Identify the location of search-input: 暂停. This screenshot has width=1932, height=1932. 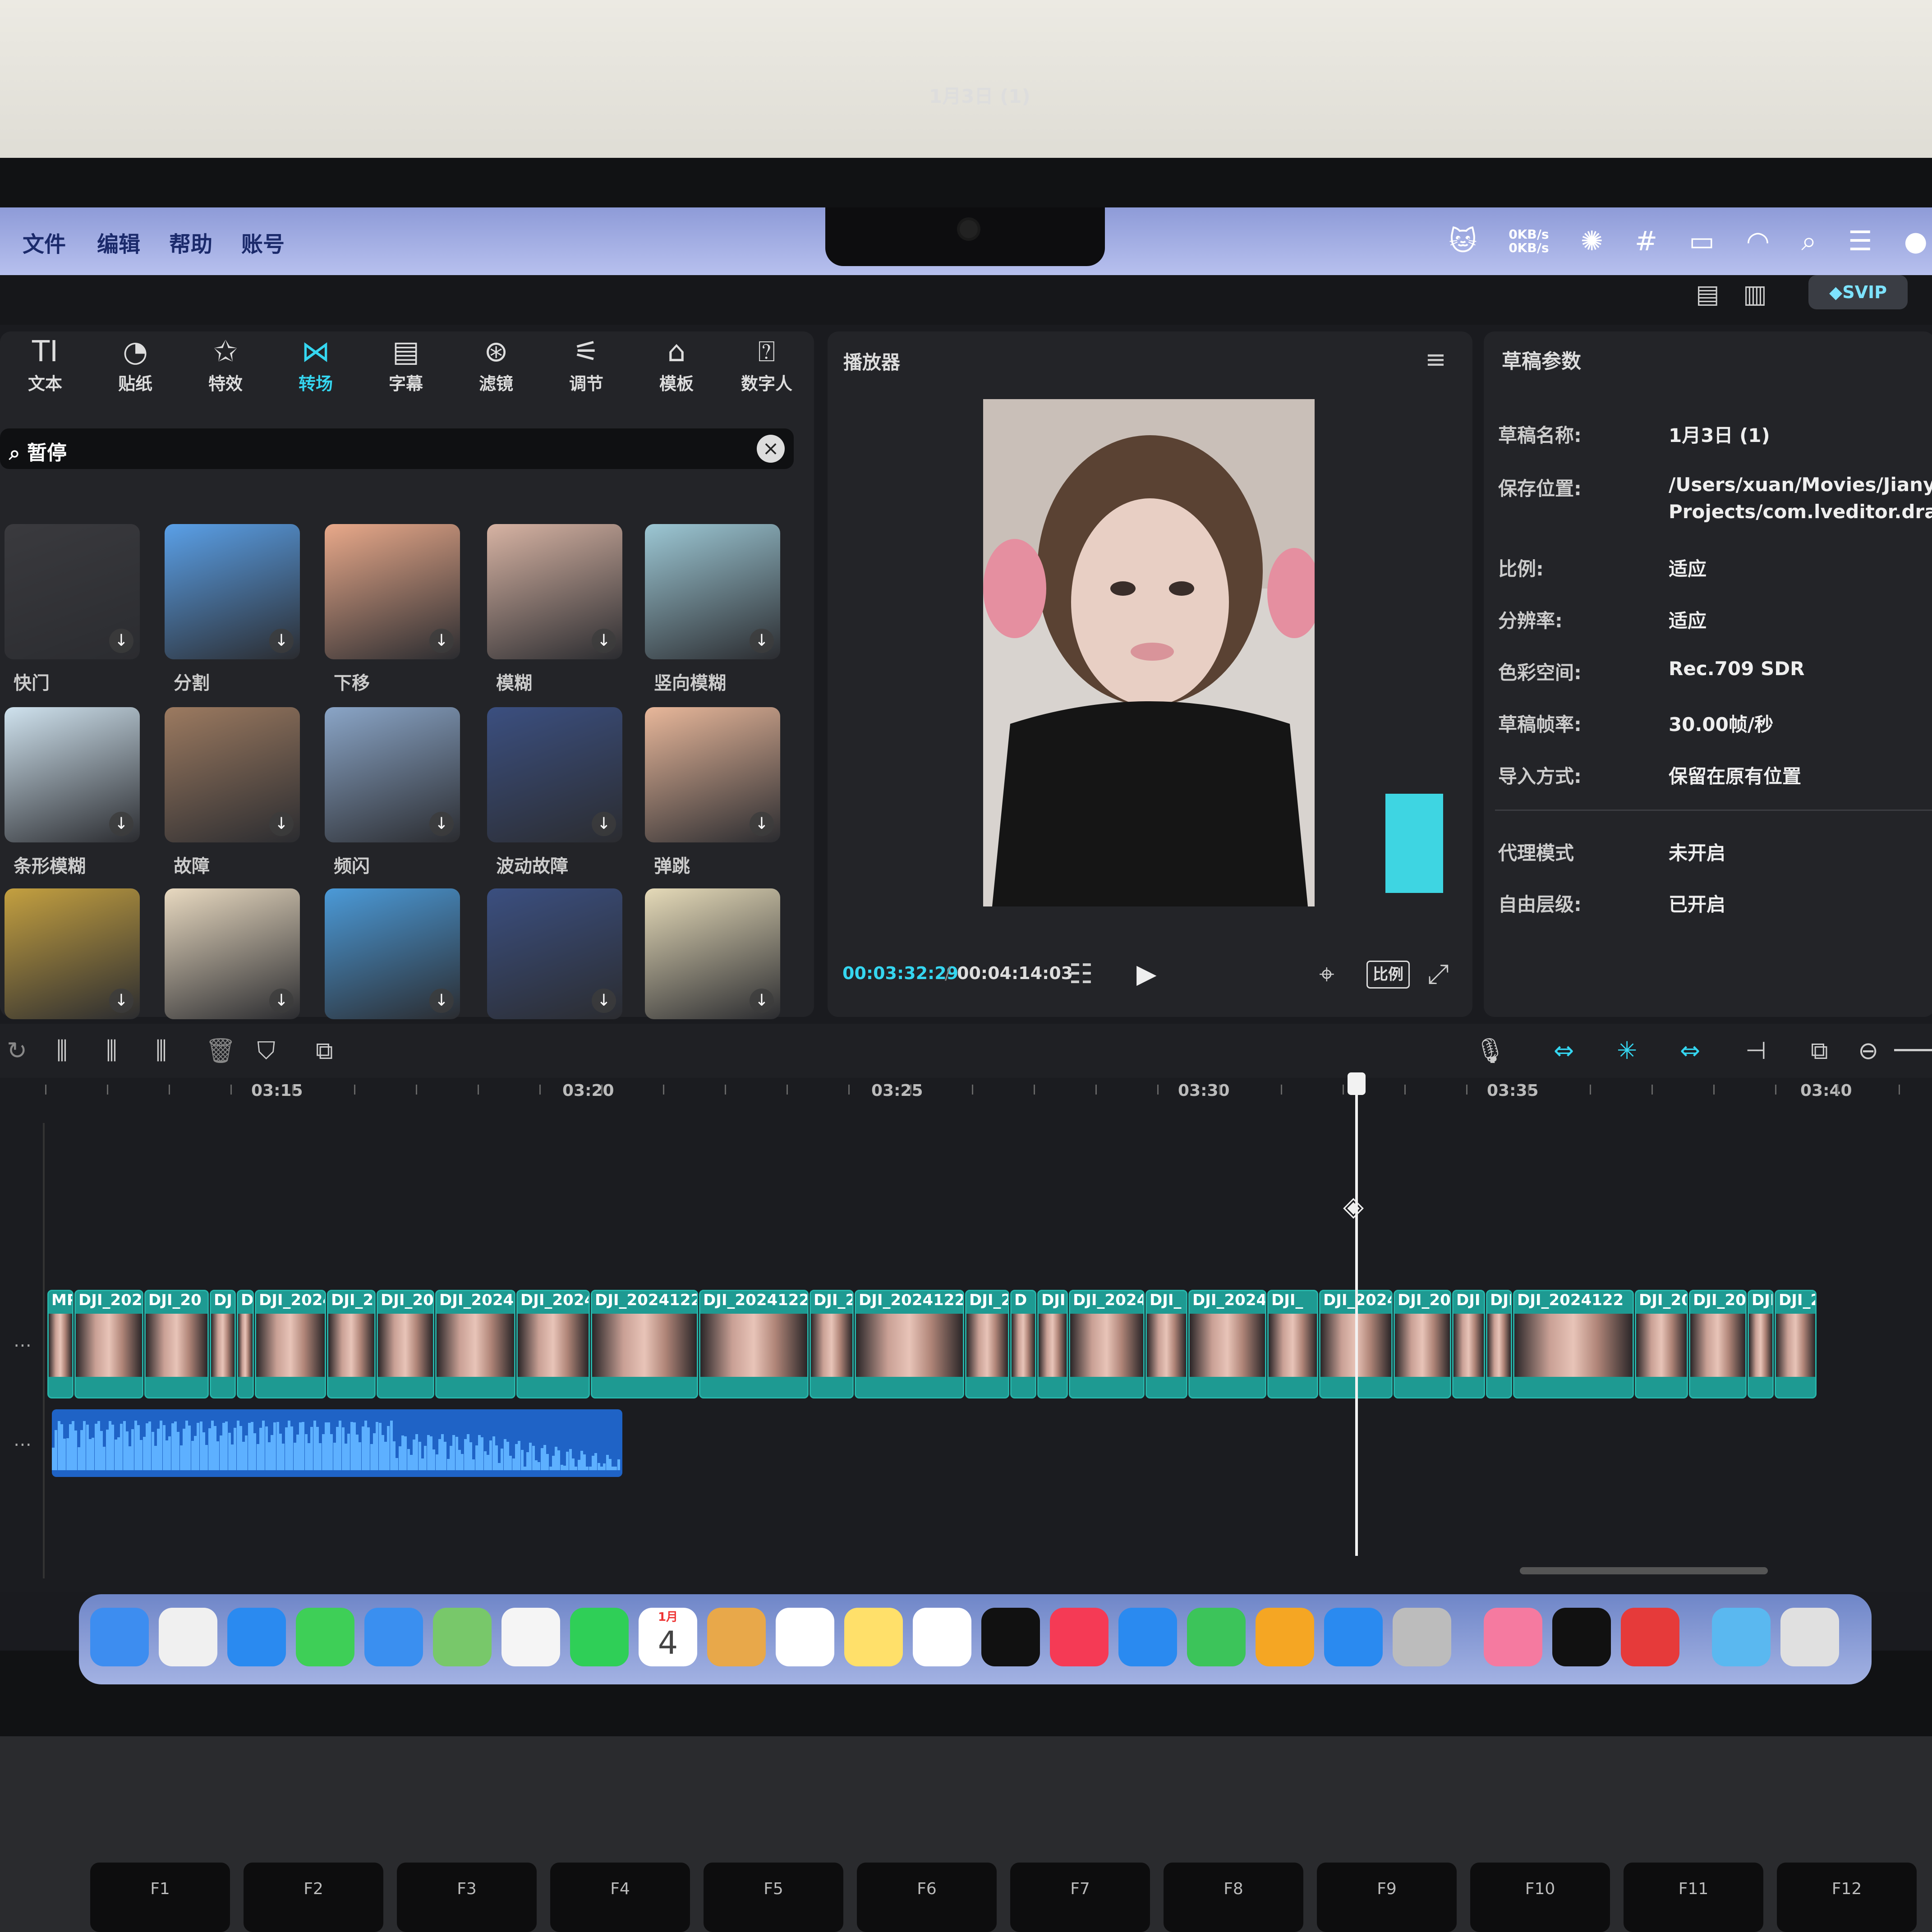
(47, 453).